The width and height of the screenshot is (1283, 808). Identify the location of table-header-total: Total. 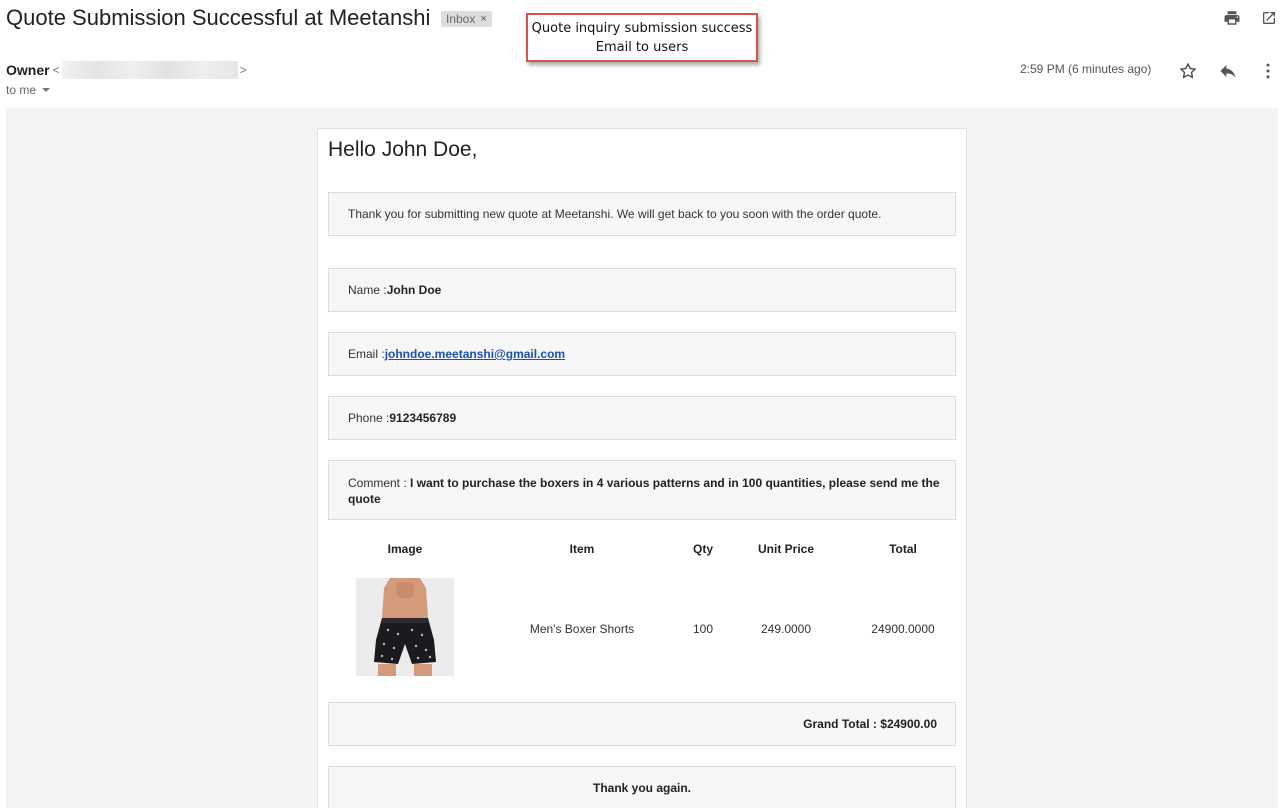
(903, 549).